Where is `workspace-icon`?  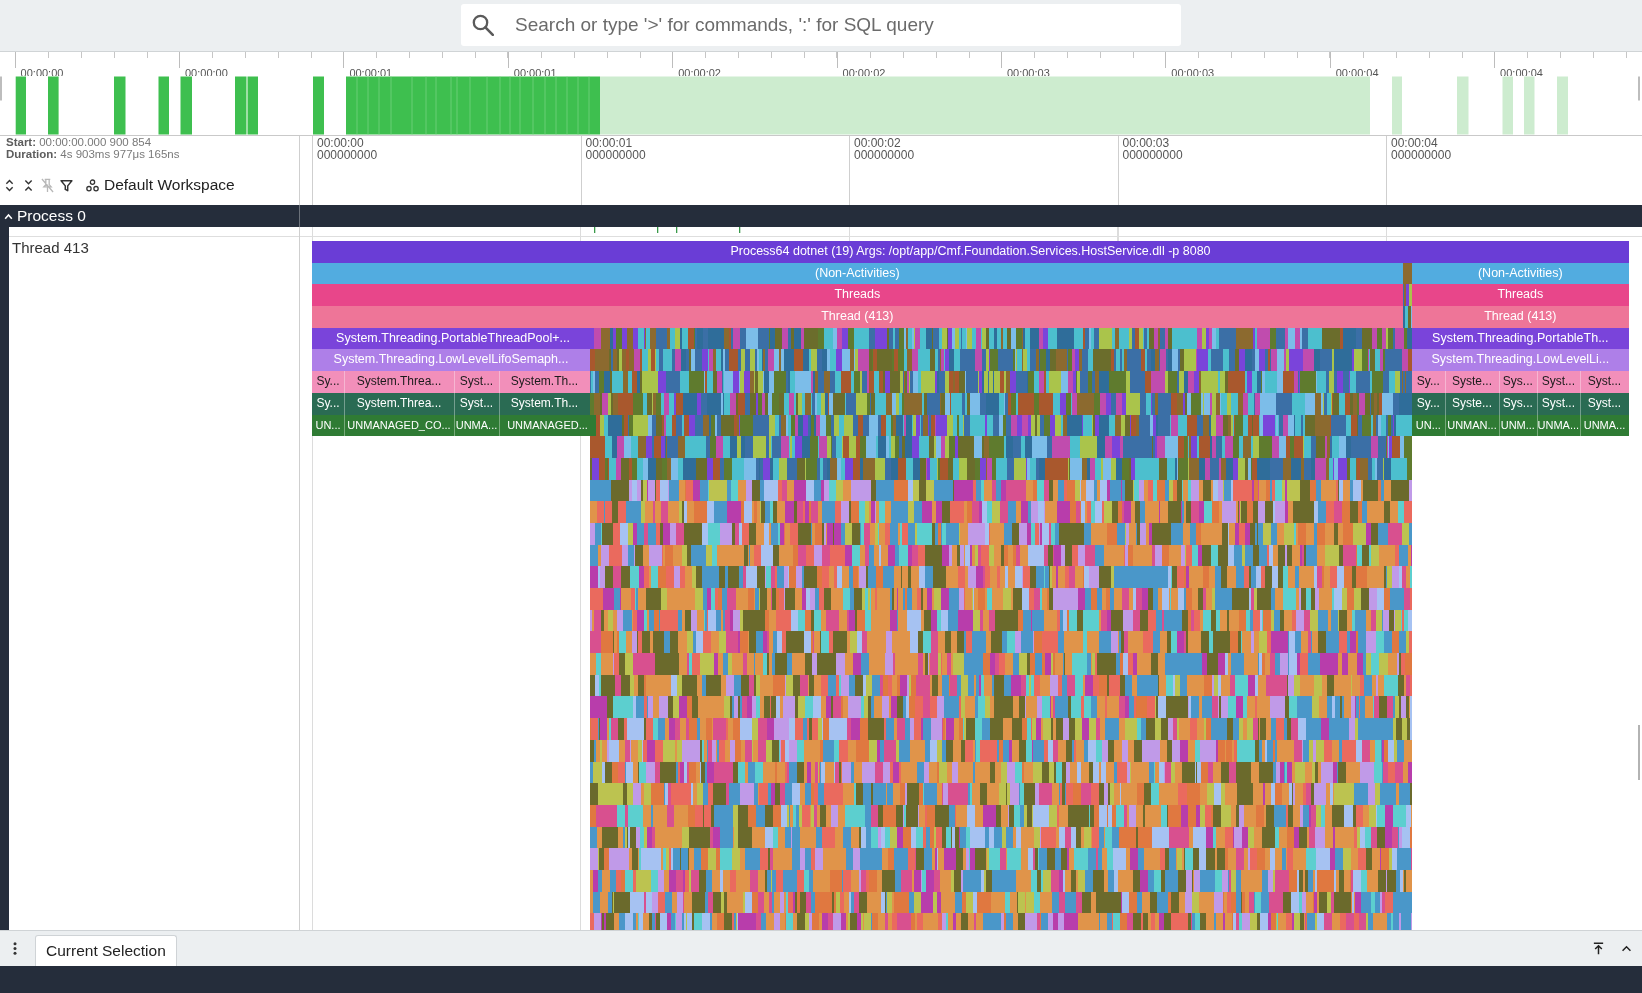 workspace-icon is located at coordinates (92, 185).